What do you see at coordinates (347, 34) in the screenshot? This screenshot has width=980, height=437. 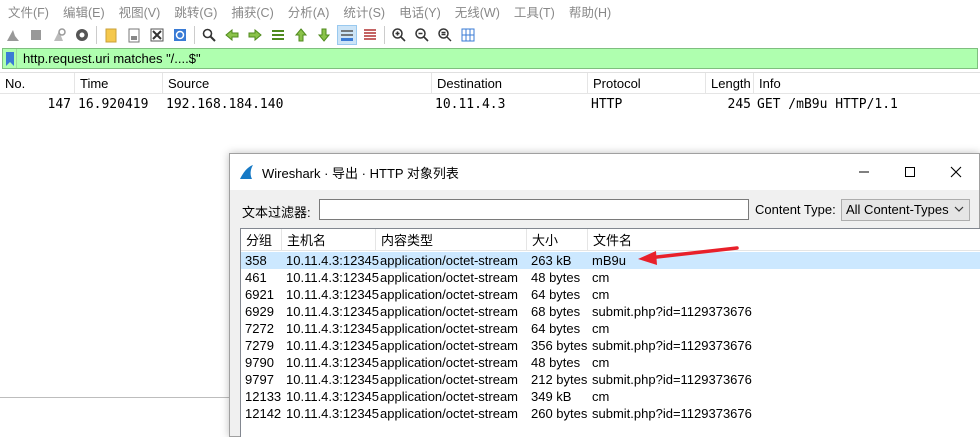 I see `autoscroll-icon` at bounding box center [347, 34].